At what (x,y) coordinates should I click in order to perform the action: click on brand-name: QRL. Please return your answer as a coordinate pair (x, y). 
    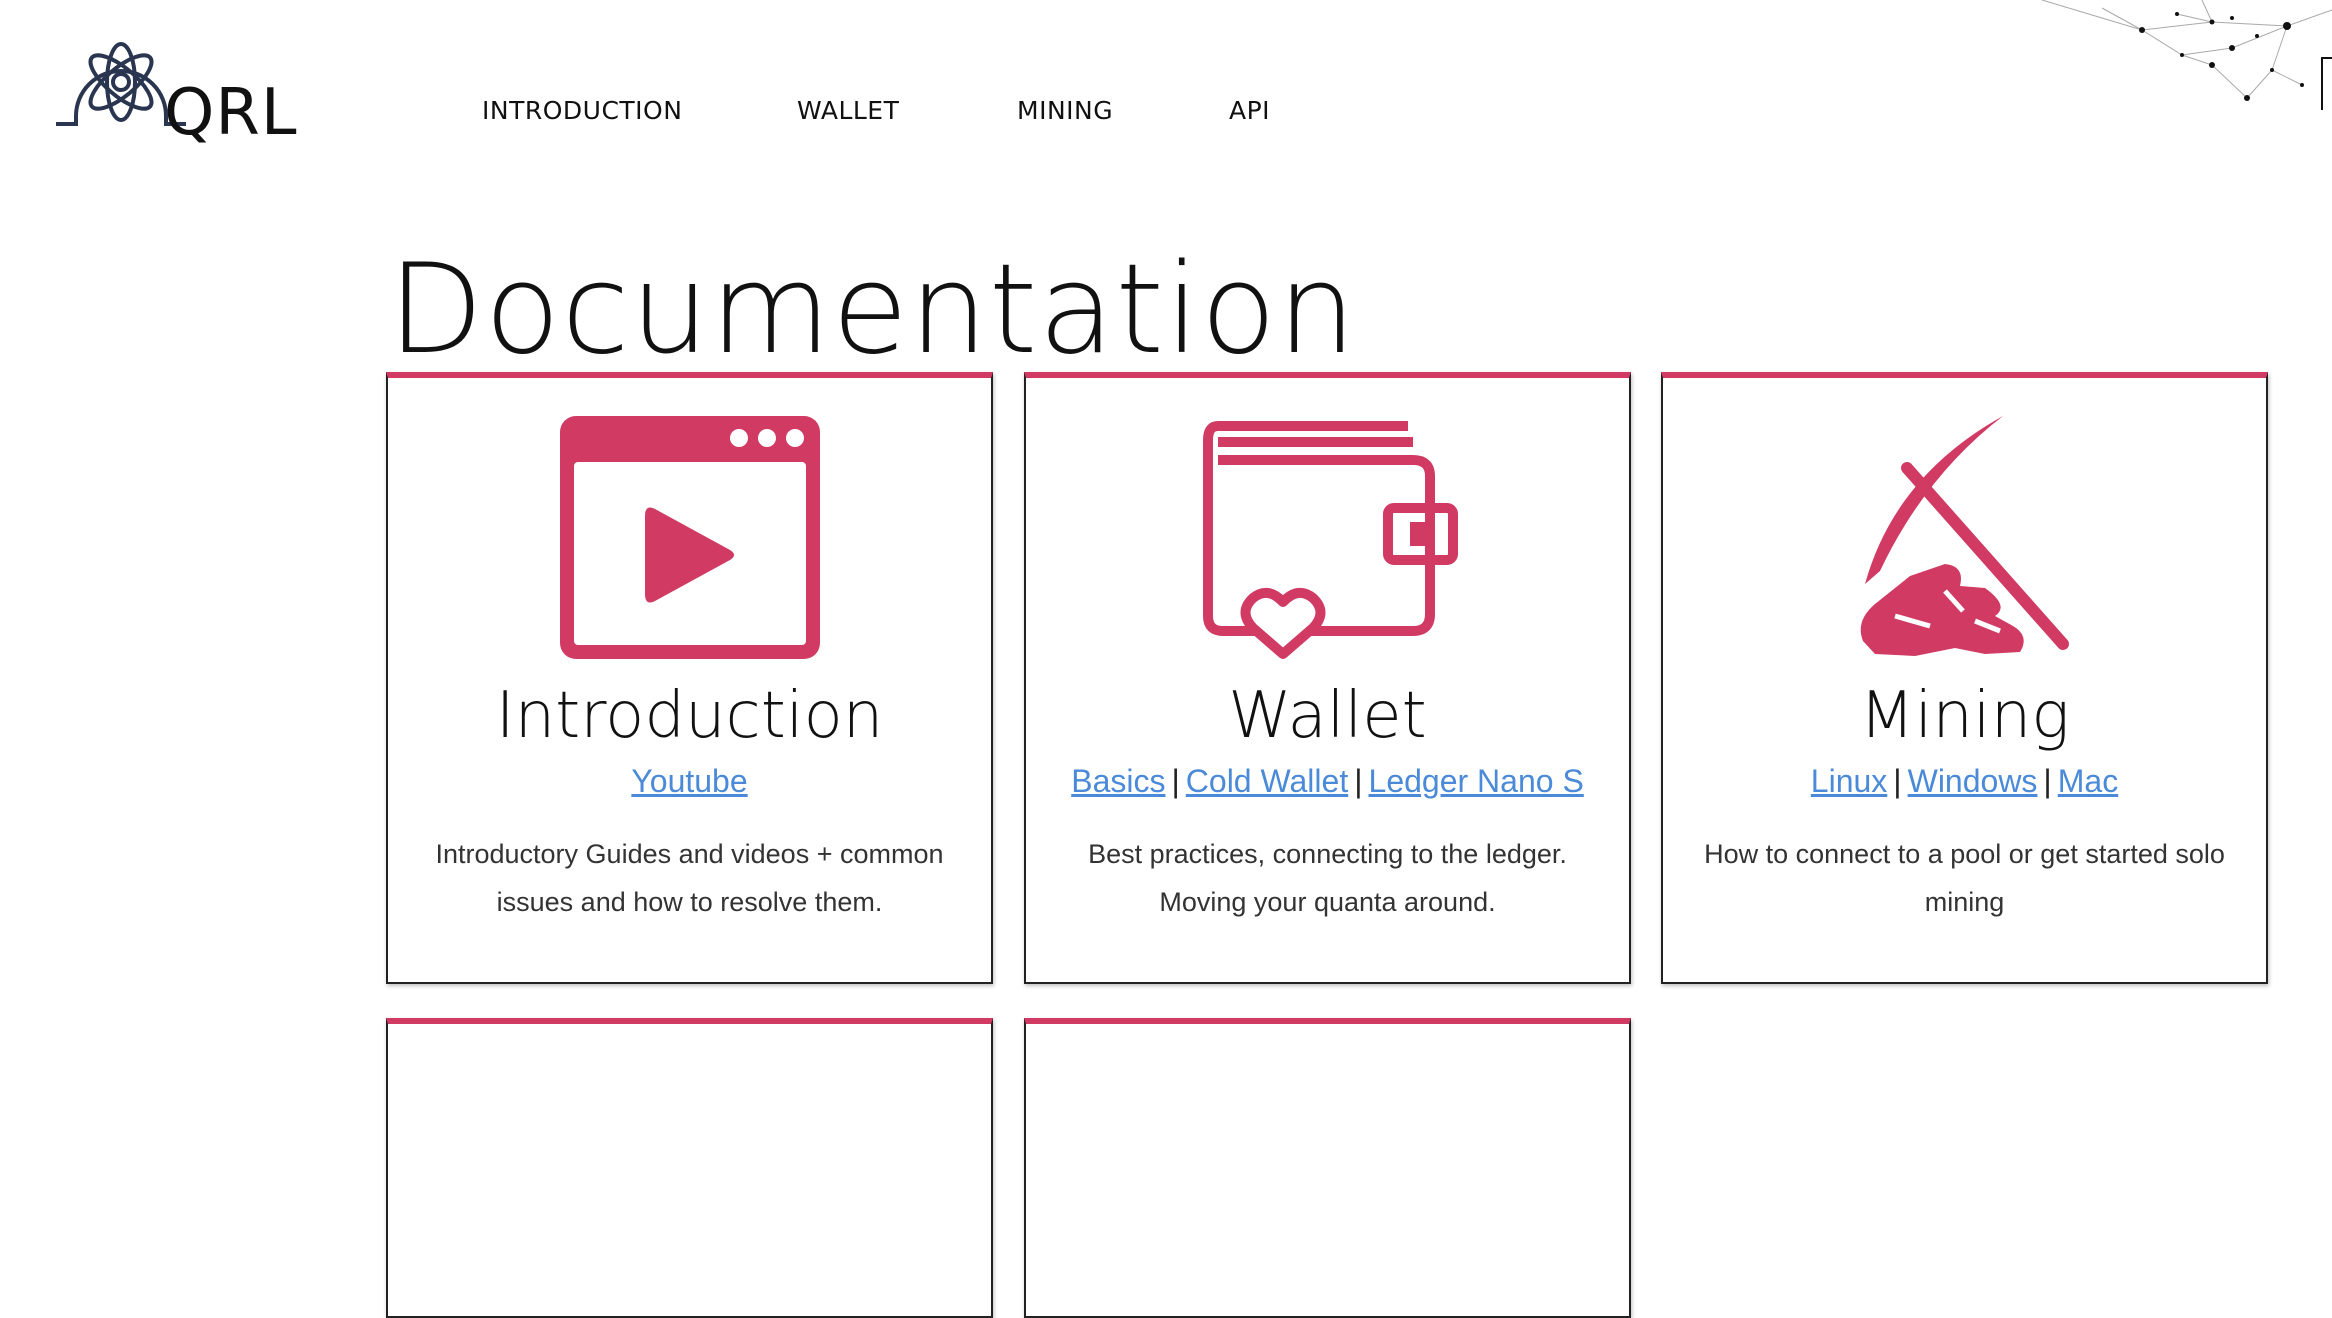
    Looking at the image, I should click on (231, 113).